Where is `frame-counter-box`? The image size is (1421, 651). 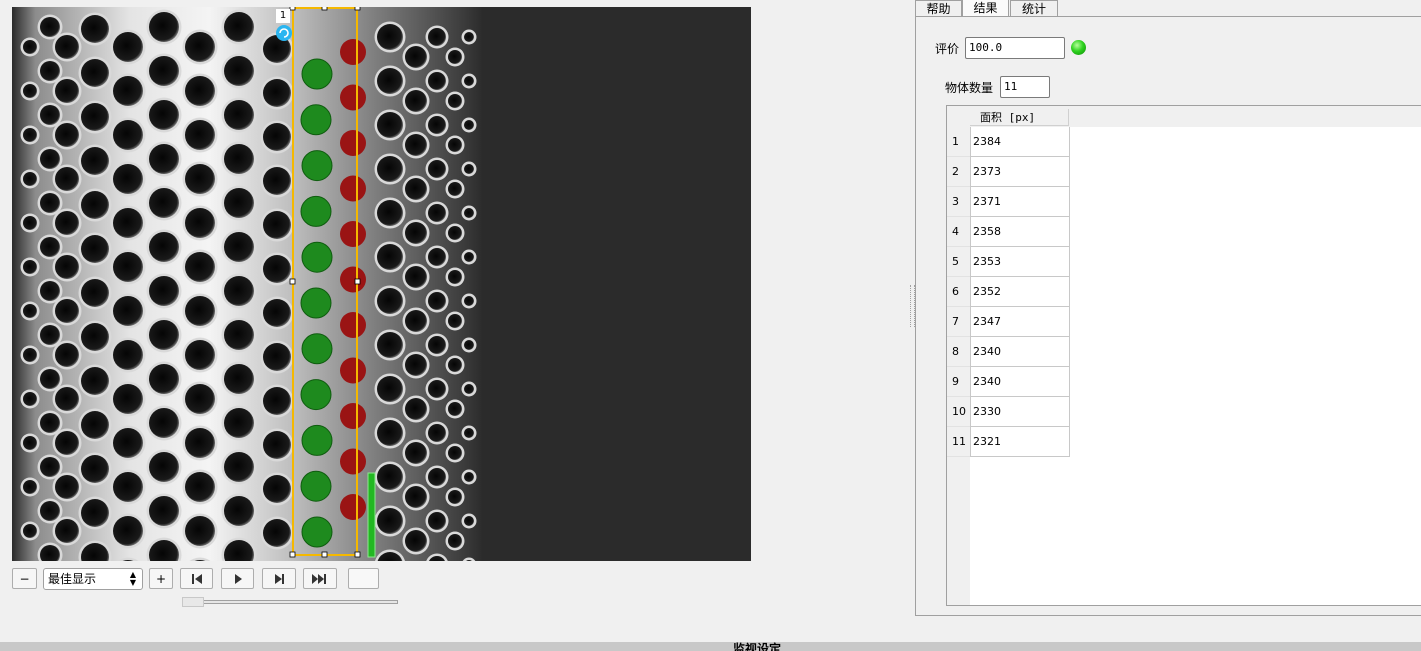
frame-counter-box is located at coordinates (363, 578).